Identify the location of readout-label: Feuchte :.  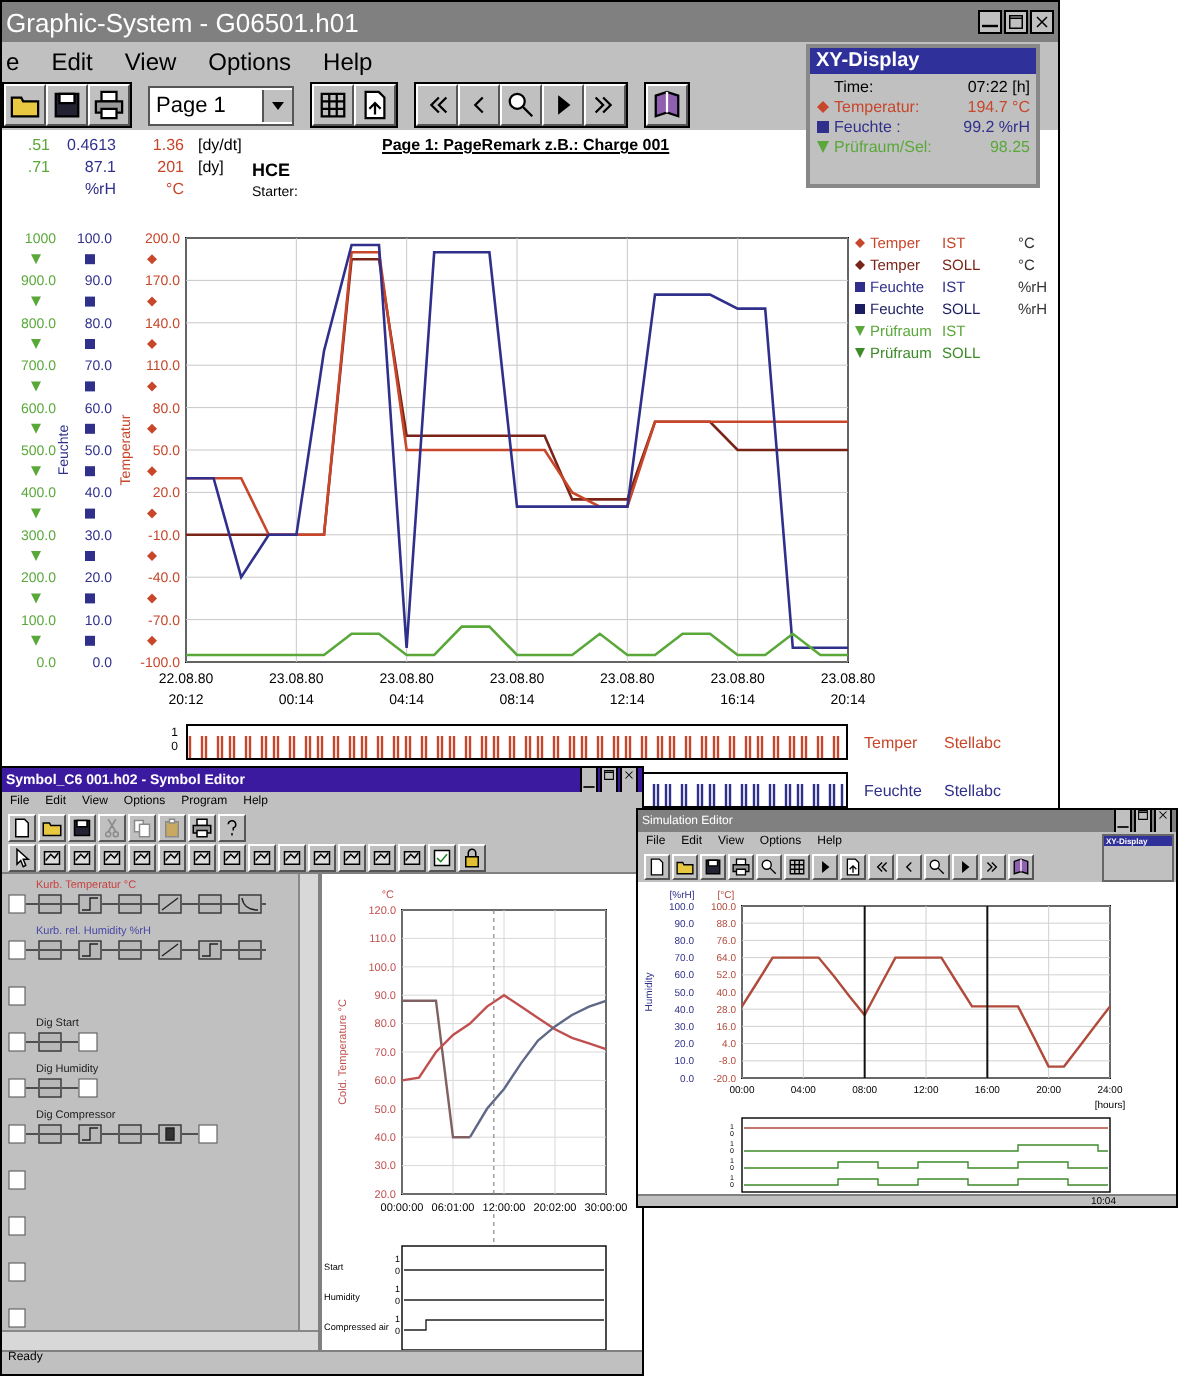
(868, 127).